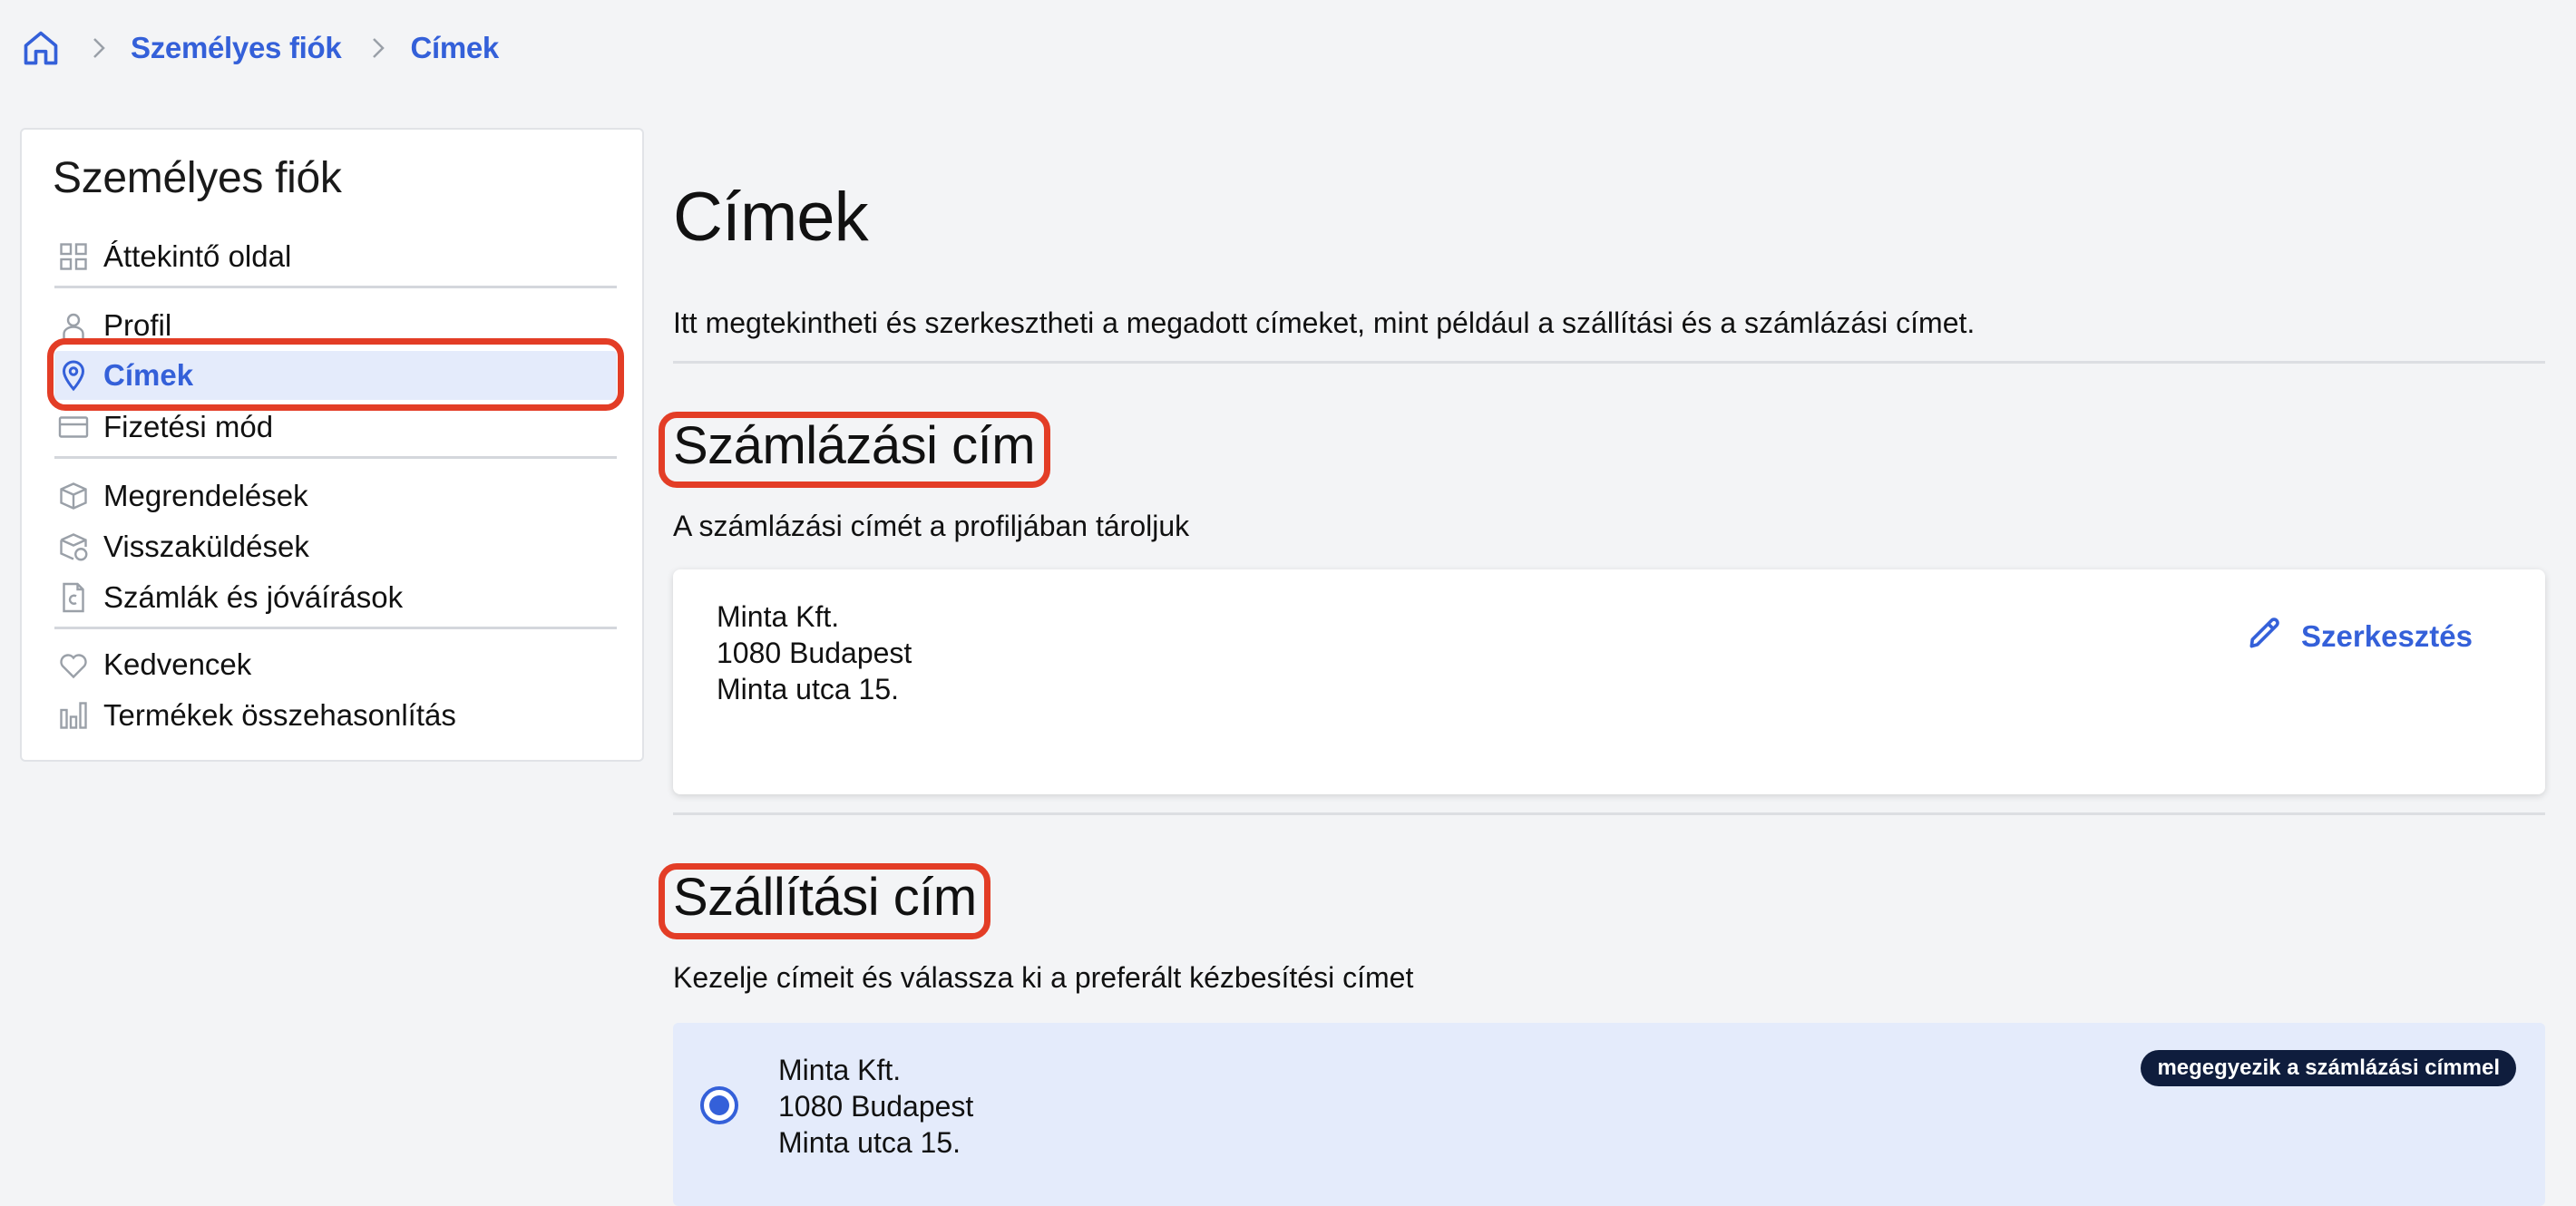  I want to click on breadcrumb: Személyes fiók Címek, so click(259, 48).